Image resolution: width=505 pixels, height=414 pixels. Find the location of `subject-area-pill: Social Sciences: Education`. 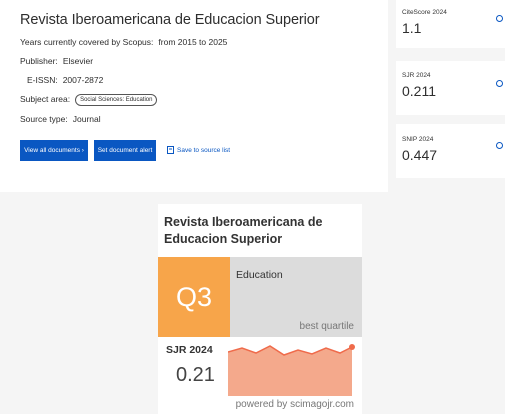

subject-area-pill: Social Sciences: Education is located at coordinates (116, 100).